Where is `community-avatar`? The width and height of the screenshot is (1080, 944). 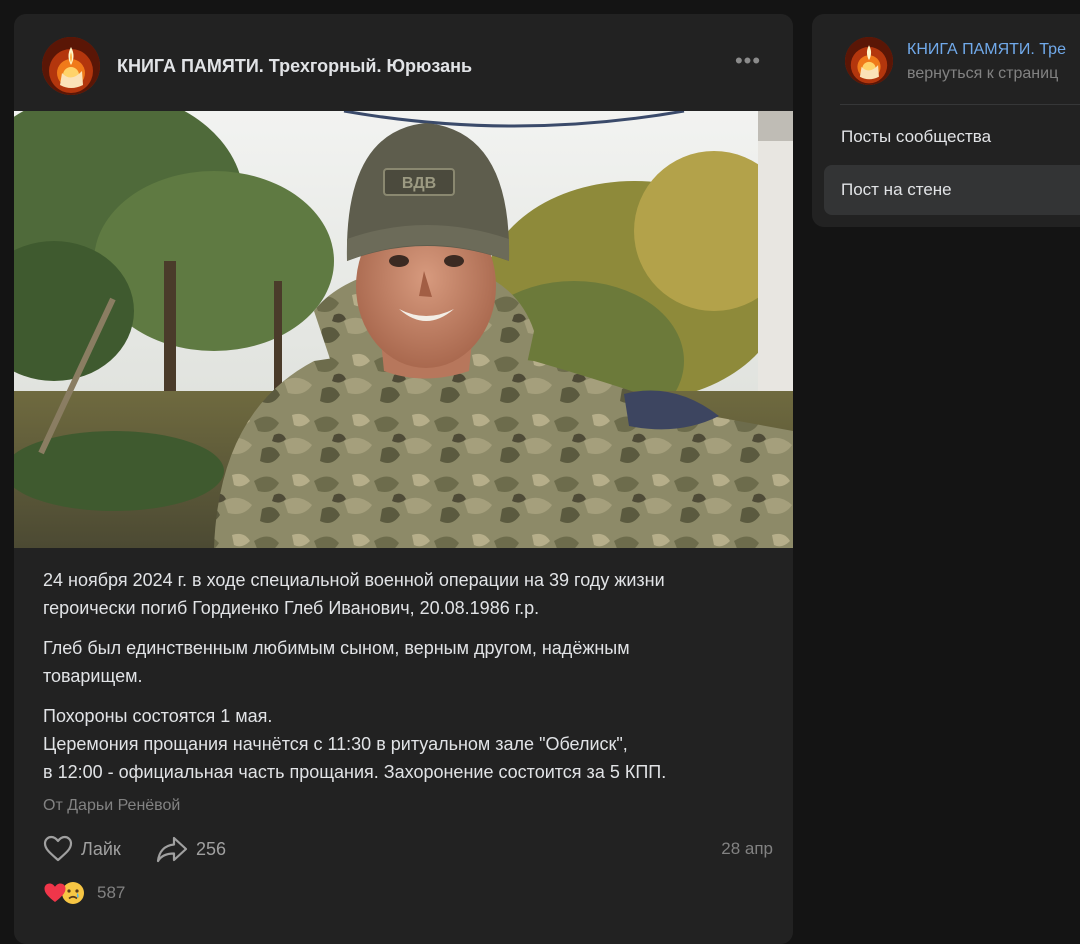 community-avatar is located at coordinates (71, 66).